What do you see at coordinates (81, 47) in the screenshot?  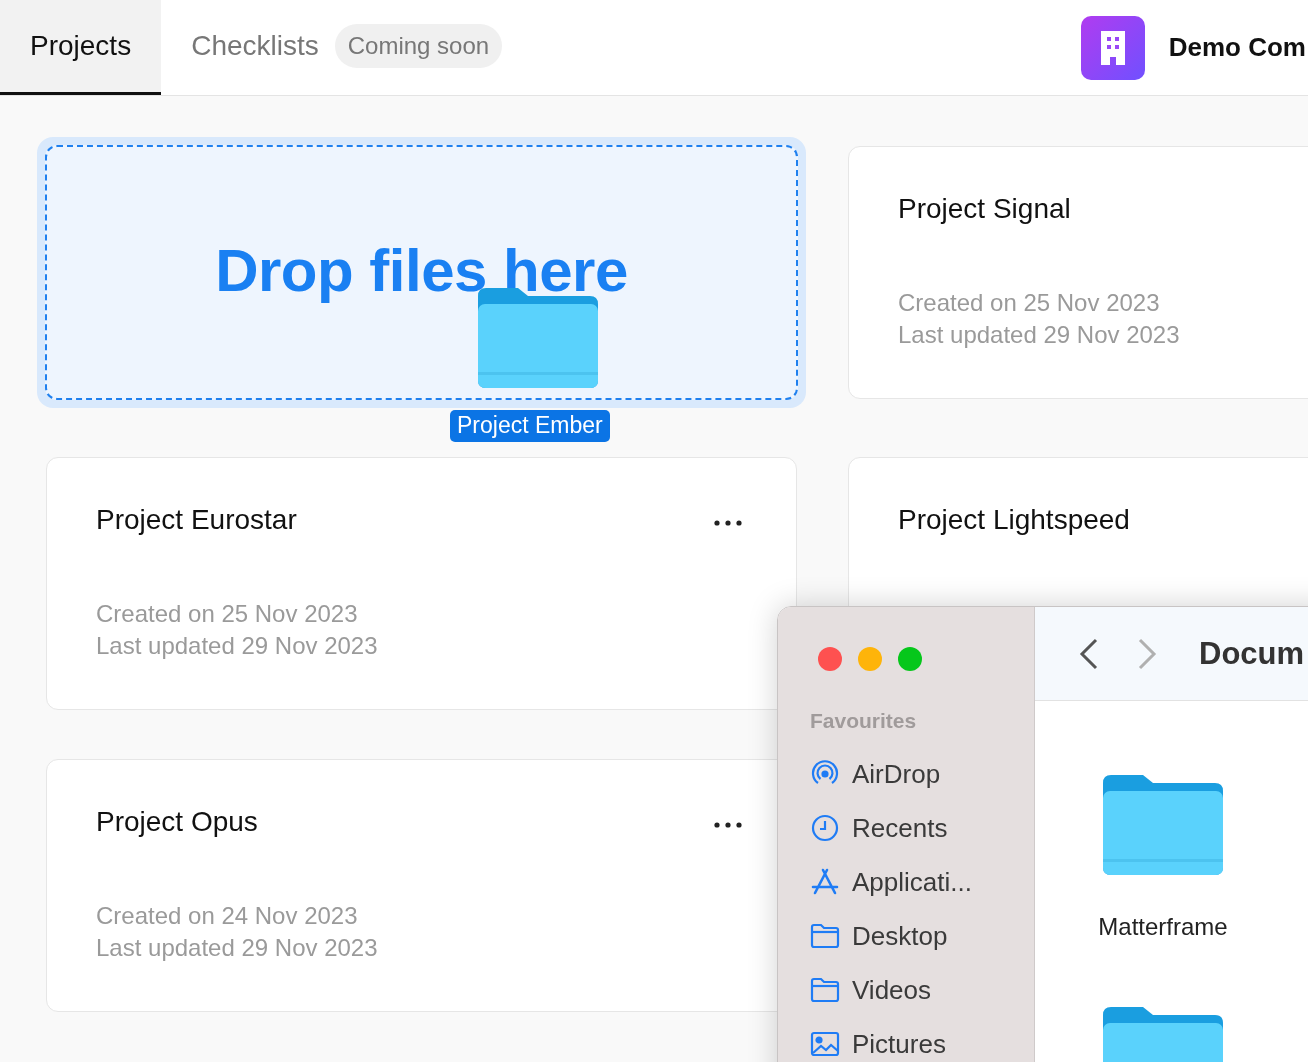 I see `tab: Projects` at bounding box center [81, 47].